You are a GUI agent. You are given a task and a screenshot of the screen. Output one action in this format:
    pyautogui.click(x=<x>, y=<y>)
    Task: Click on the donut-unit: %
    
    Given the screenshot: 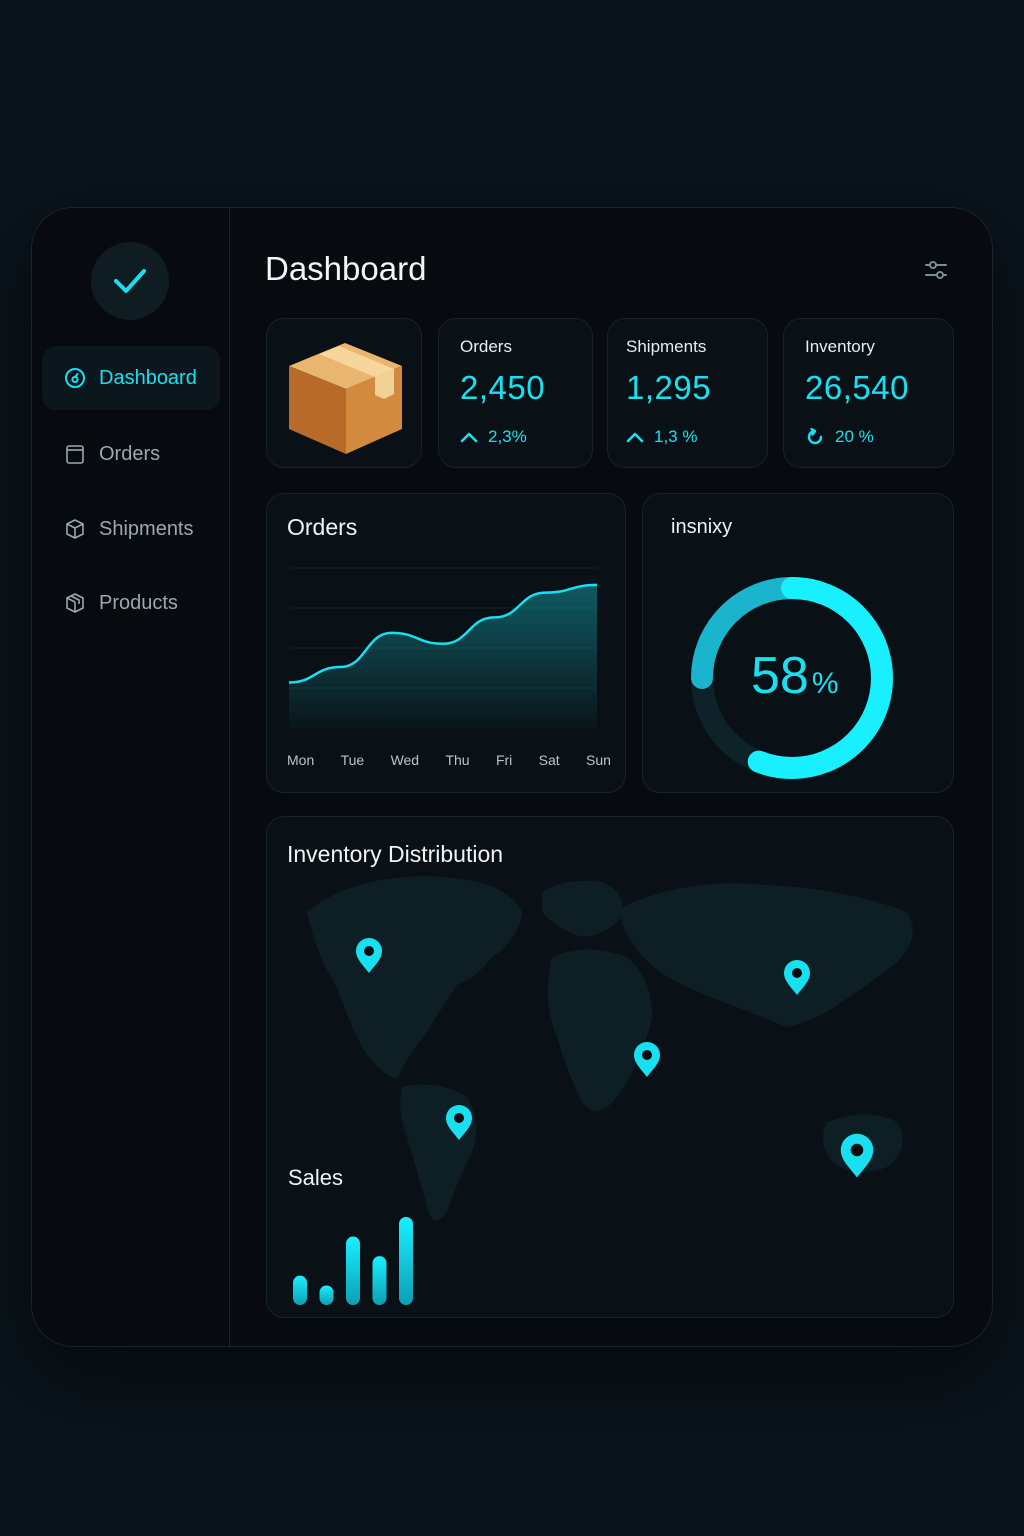 What is the action you would take?
    pyautogui.click(x=825, y=683)
    